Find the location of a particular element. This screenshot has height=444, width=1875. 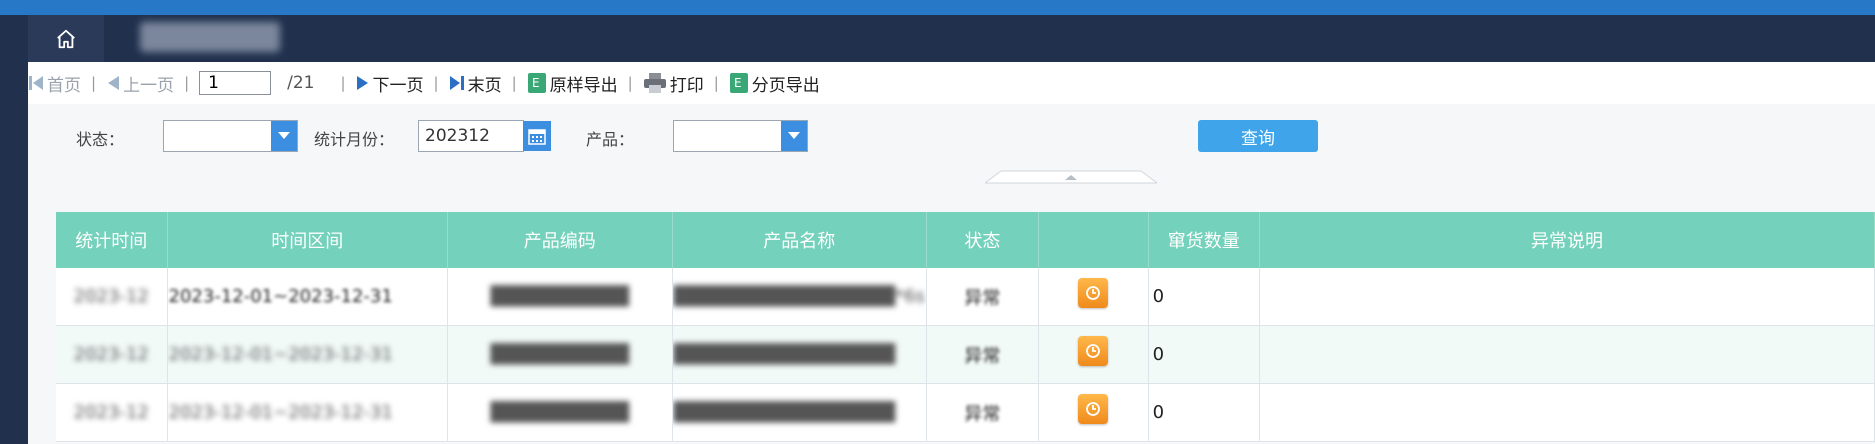

column-header is located at coordinates (1093, 240).